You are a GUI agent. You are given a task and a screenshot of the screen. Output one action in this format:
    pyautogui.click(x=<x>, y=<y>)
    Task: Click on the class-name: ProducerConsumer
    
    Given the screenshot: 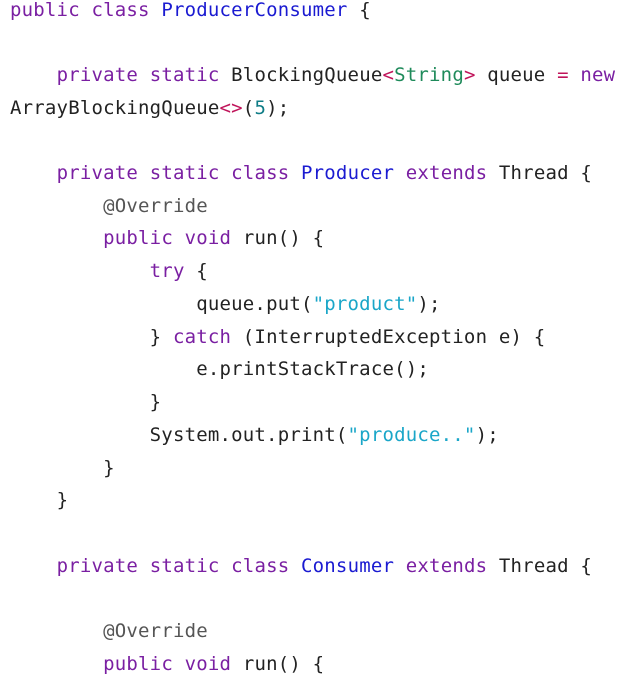 What is the action you would take?
    pyautogui.click(x=254, y=10)
    